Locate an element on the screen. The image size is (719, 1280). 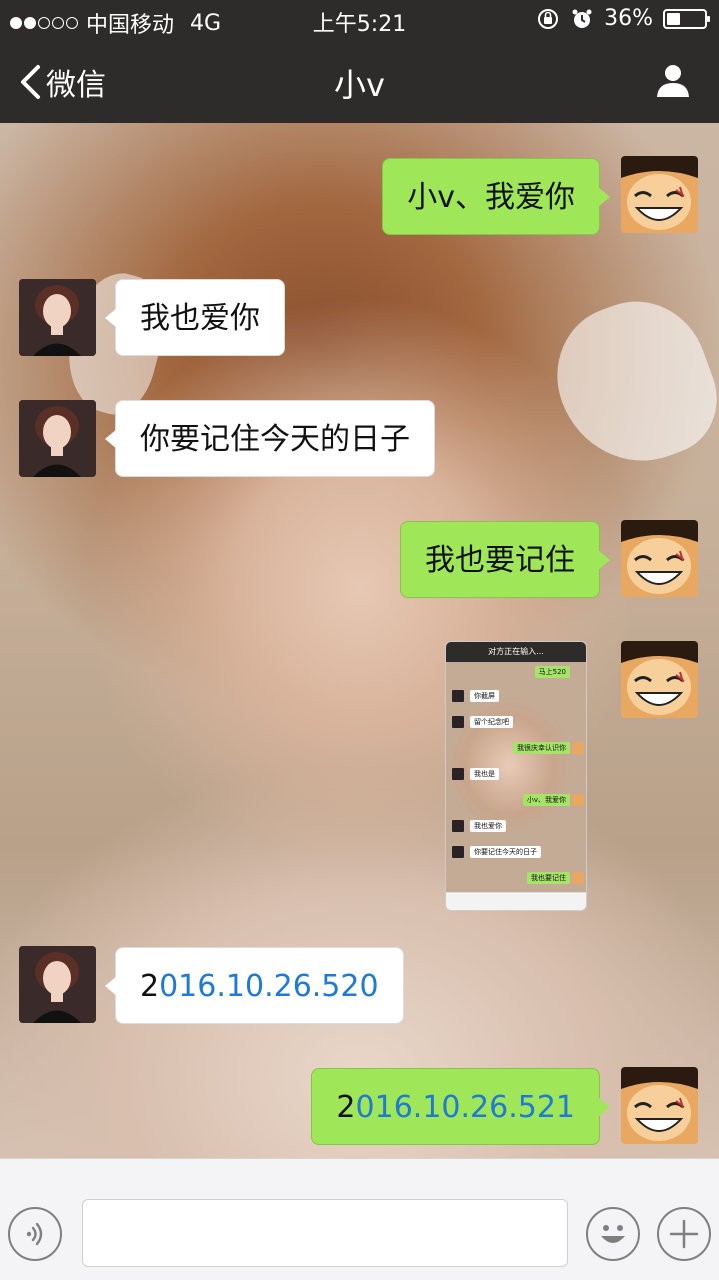
contact-profile-icon is located at coordinates (673, 80).